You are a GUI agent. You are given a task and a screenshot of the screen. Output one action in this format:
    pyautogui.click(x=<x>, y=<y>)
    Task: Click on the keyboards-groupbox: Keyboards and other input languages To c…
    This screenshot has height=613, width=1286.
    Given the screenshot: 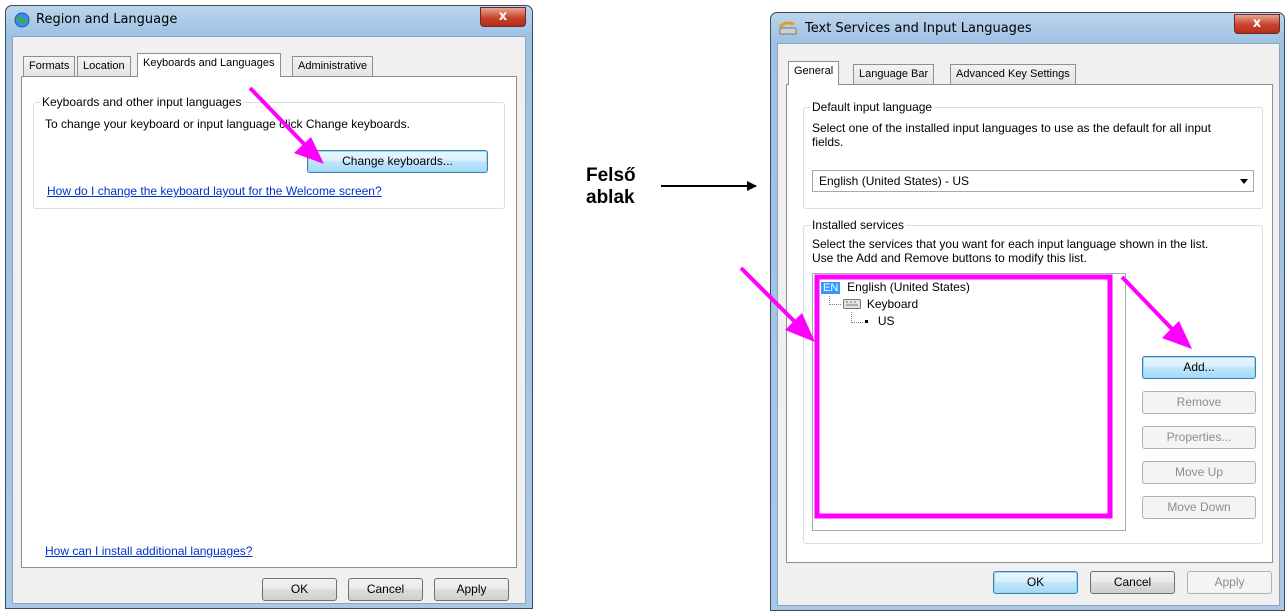 What is the action you would take?
    pyautogui.click(x=269, y=152)
    